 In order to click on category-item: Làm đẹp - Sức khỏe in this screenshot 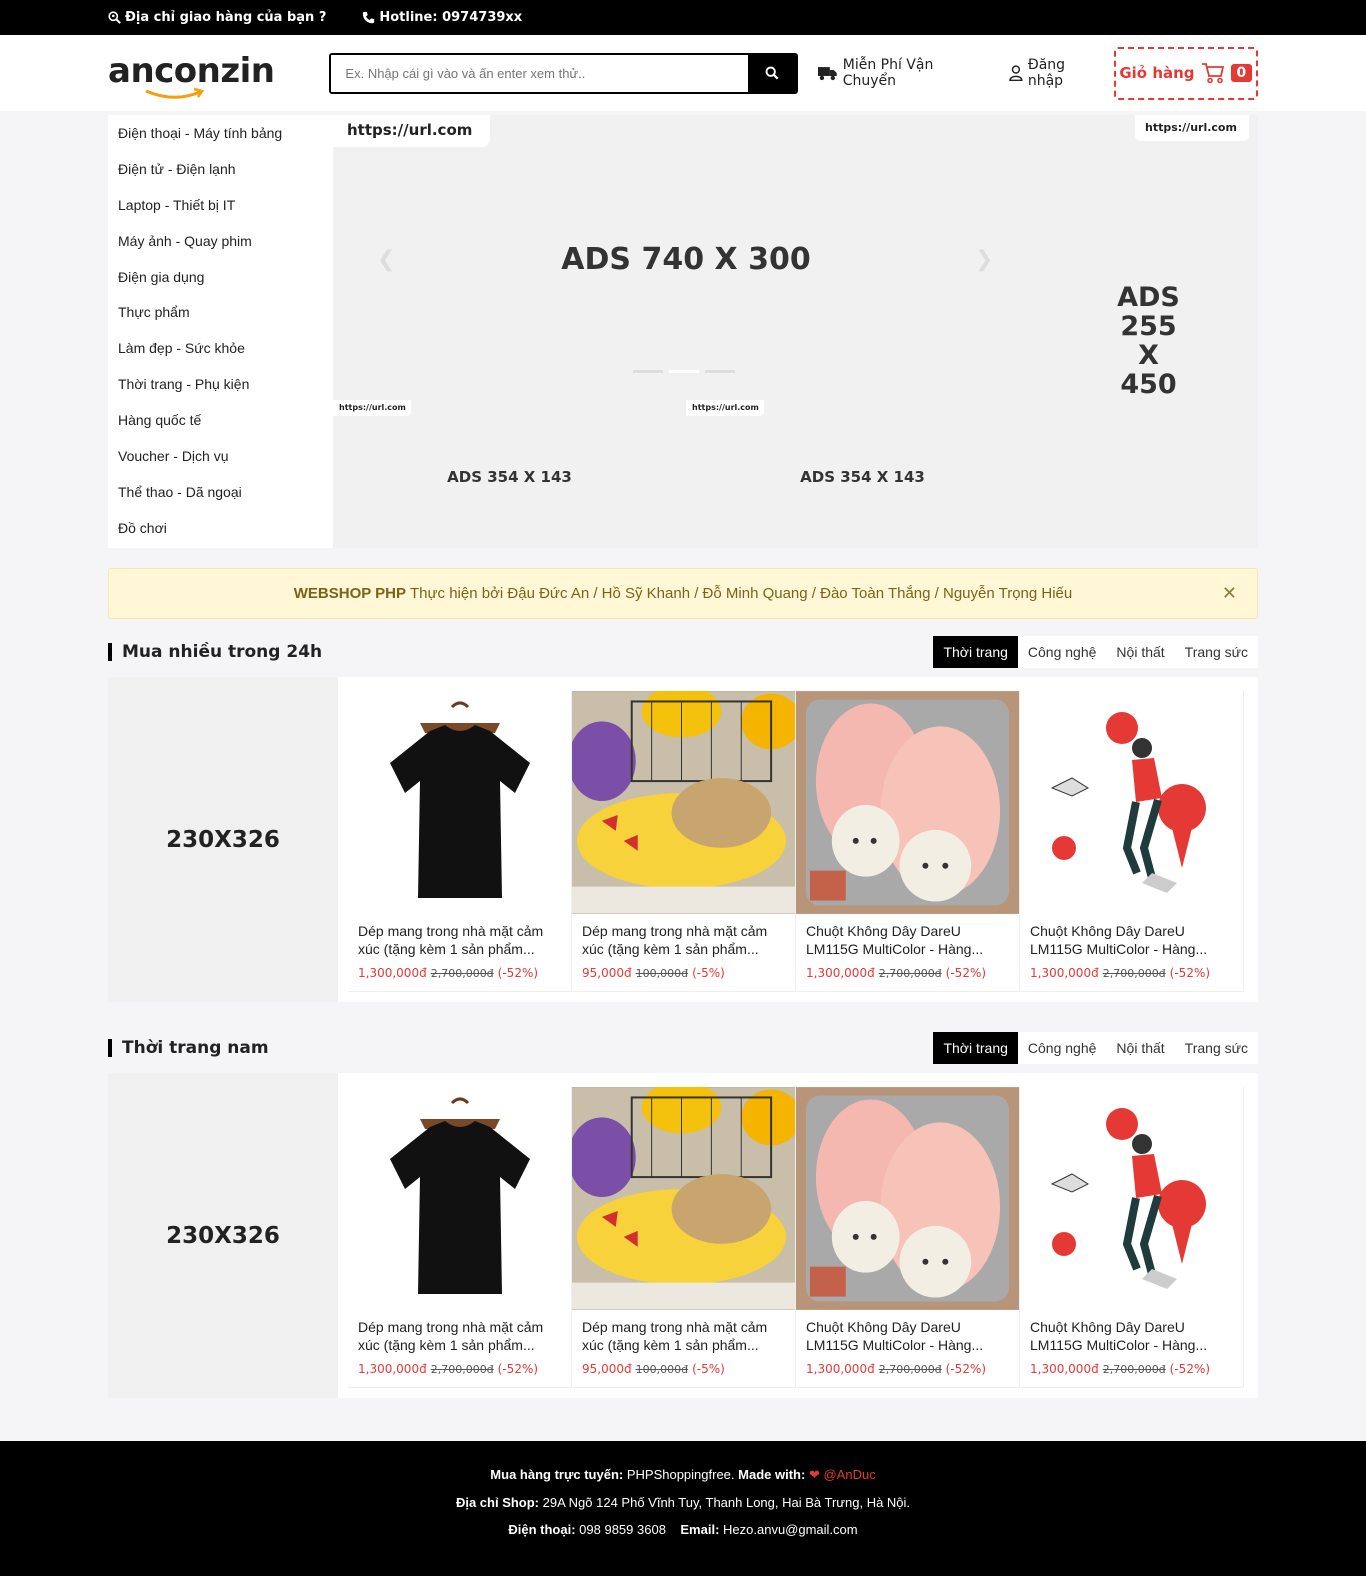, I will do `click(220, 349)`.